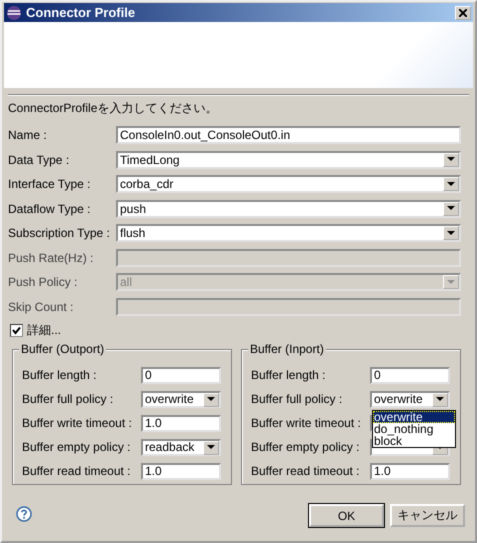 The image size is (477, 543). Describe the element at coordinates (50, 209) in the screenshot. I see `field-label: Dataflow Type :` at that location.